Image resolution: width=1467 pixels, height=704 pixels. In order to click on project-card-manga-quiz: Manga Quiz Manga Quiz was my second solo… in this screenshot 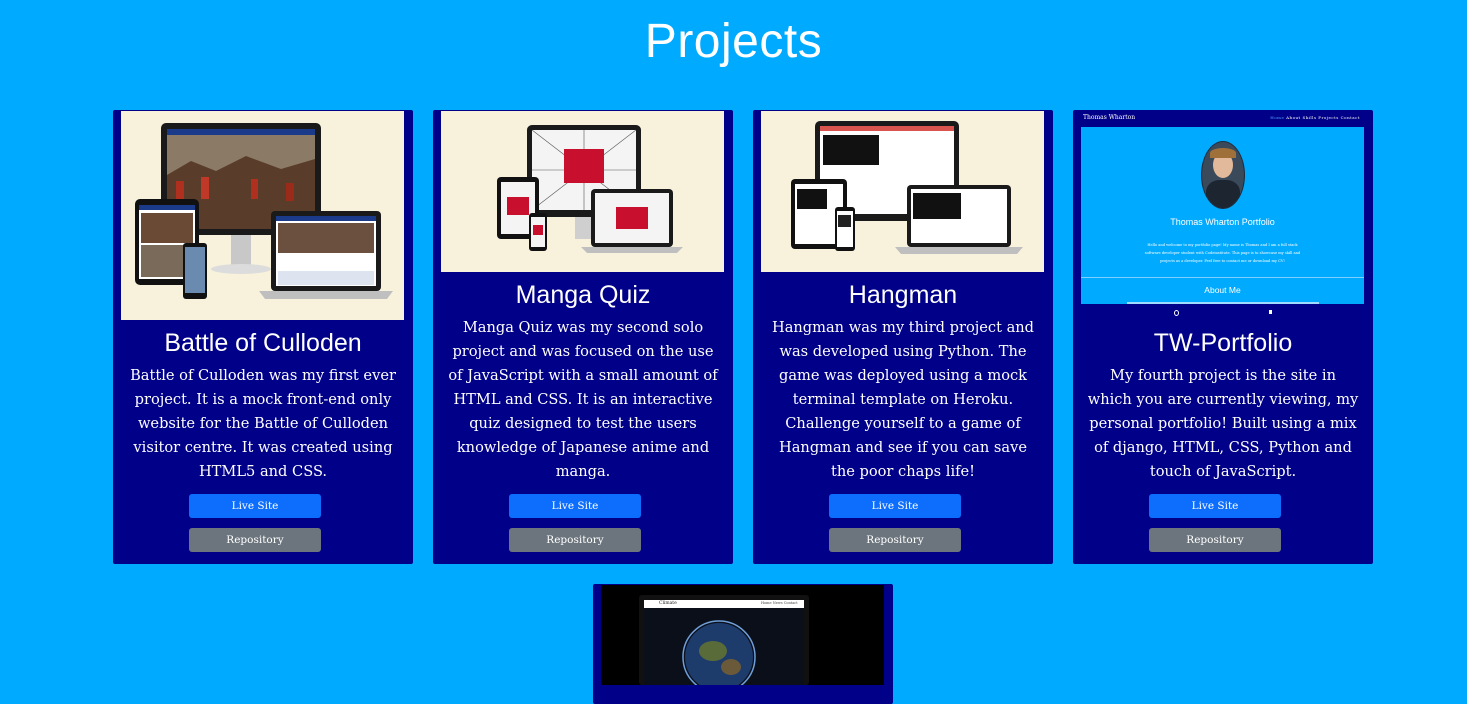, I will do `click(583, 337)`.